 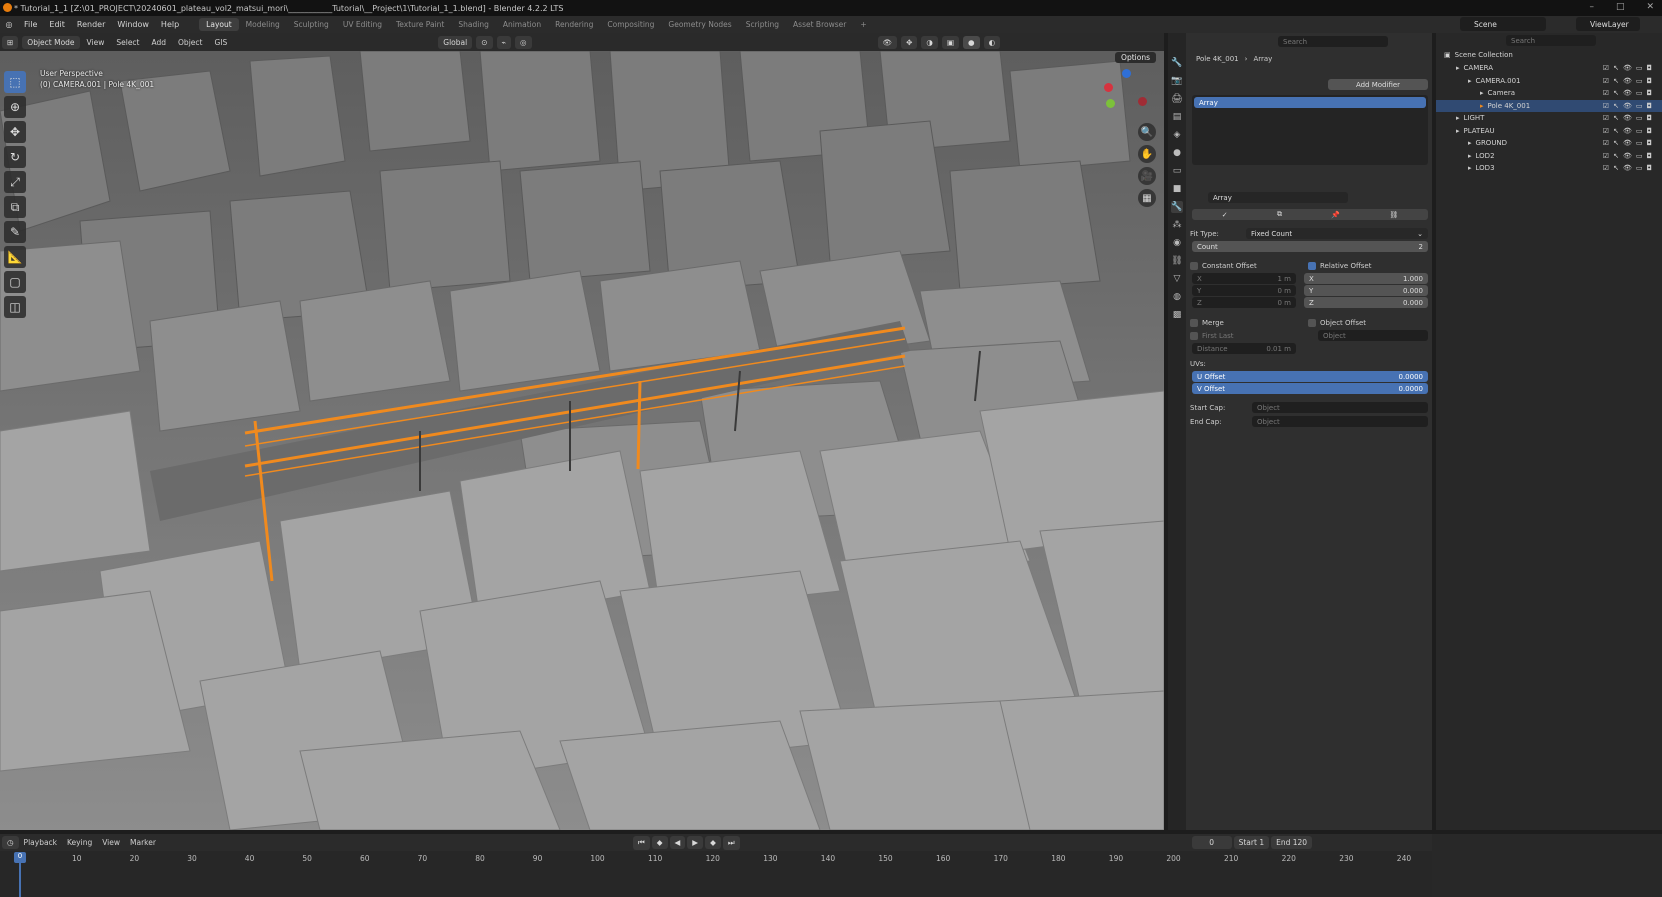 What do you see at coordinates (219, 24) in the screenshot?
I see `tab-layout: Layout` at bounding box center [219, 24].